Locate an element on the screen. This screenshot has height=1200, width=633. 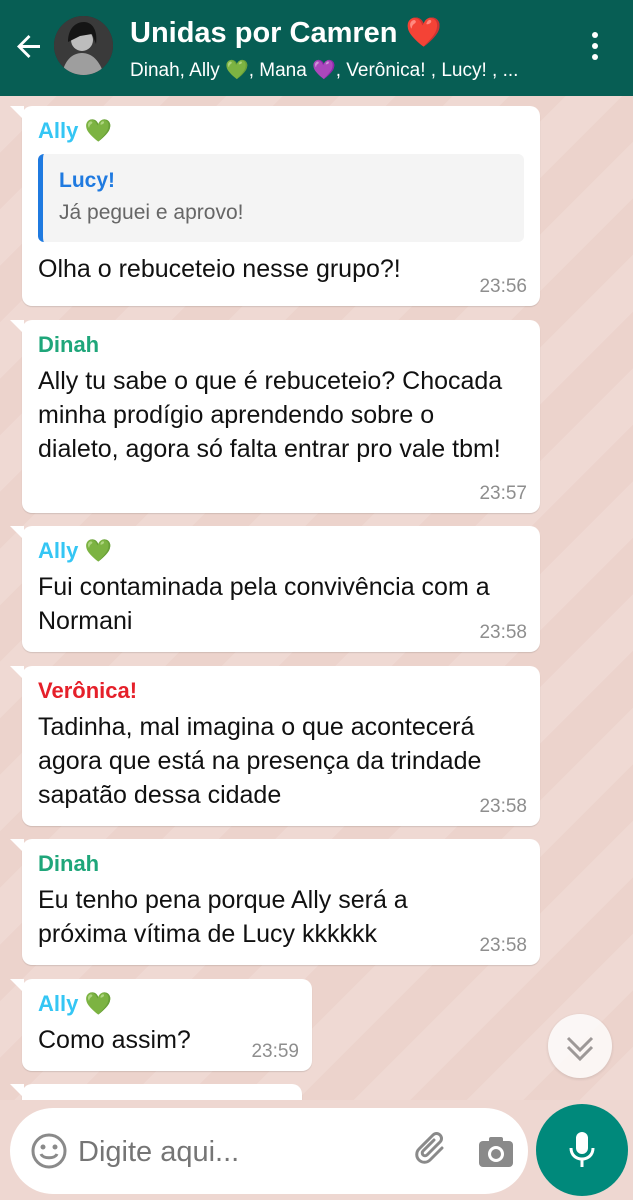
quoted-sender: Lucy! is located at coordinates (87, 180).